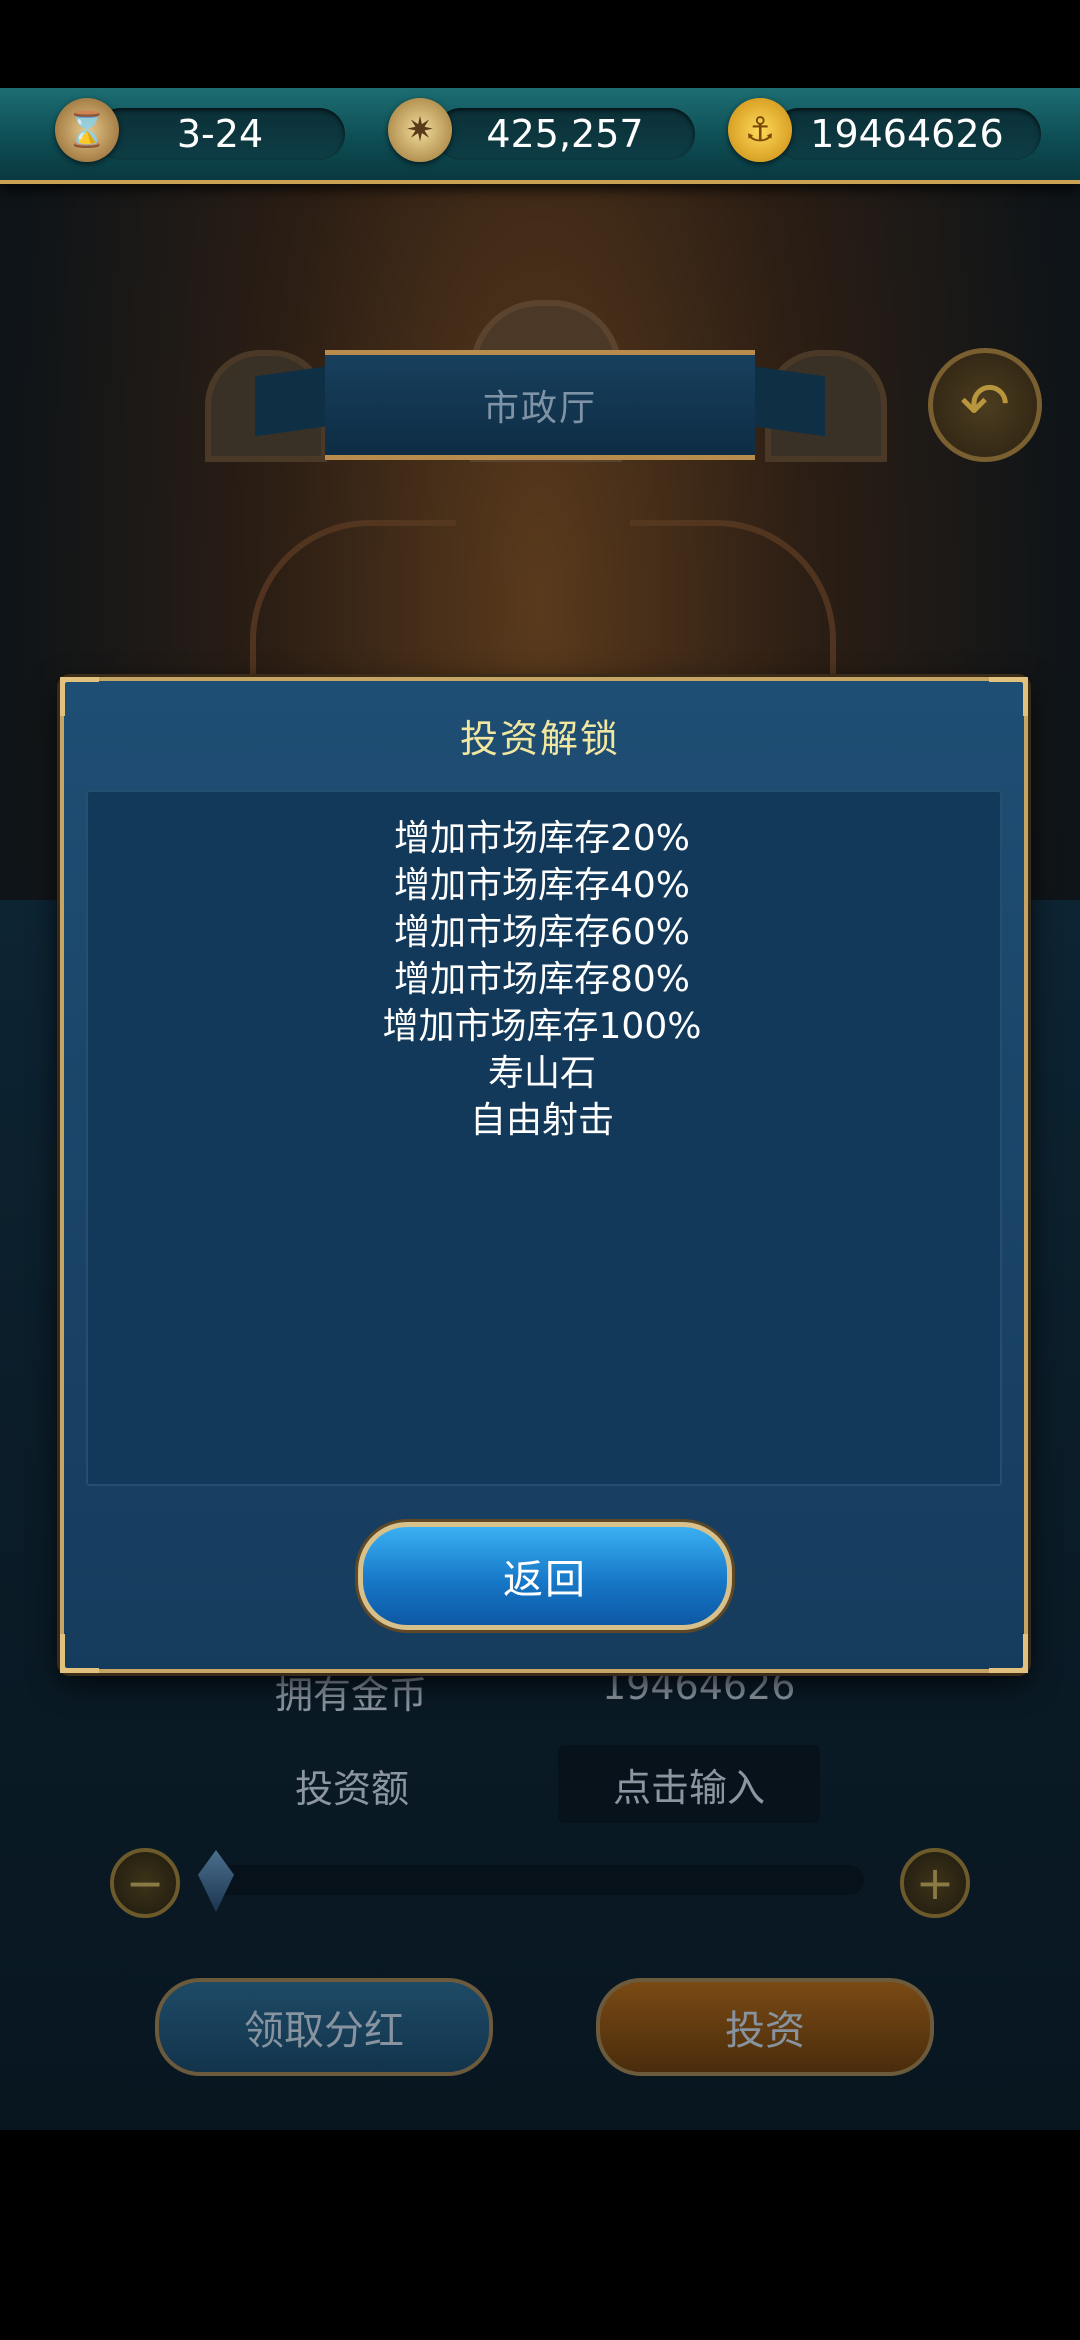 This screenshot has width=1080, height=2340. I want to click on dialog-title: 投资解锁, so click(539, 739).